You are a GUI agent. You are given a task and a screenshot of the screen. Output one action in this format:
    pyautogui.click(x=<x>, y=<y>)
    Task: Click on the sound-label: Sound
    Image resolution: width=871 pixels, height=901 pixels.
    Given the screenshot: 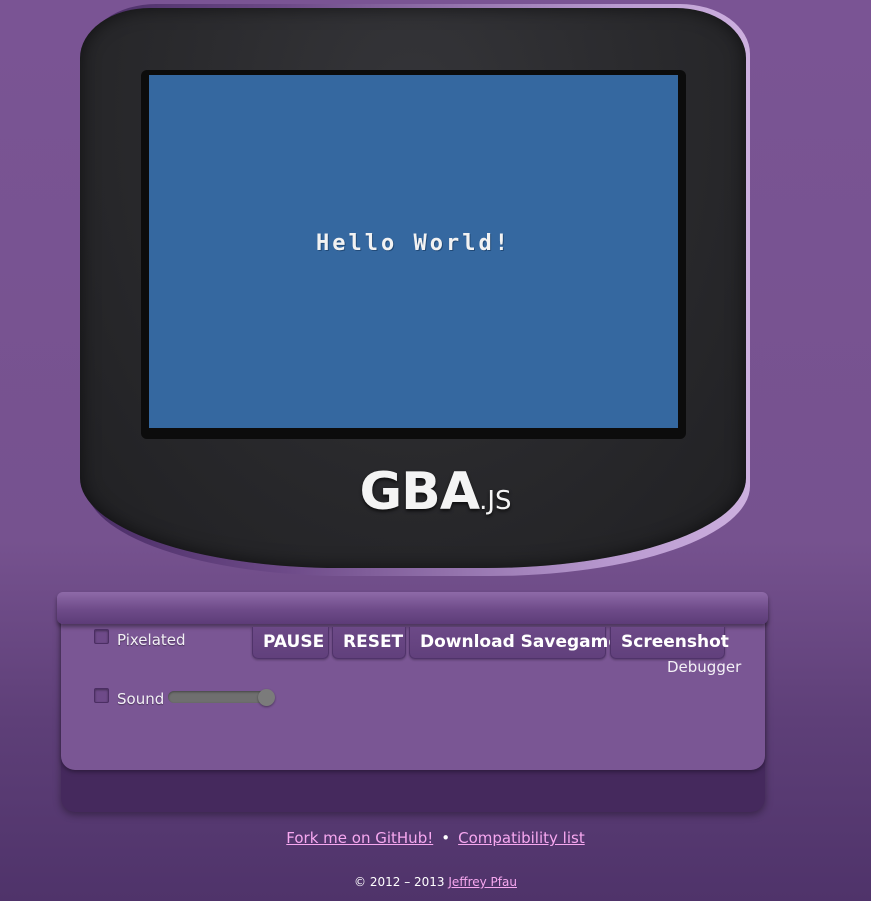 What is the action you would take?
    pyautogui.click(x=141, y=699)
    